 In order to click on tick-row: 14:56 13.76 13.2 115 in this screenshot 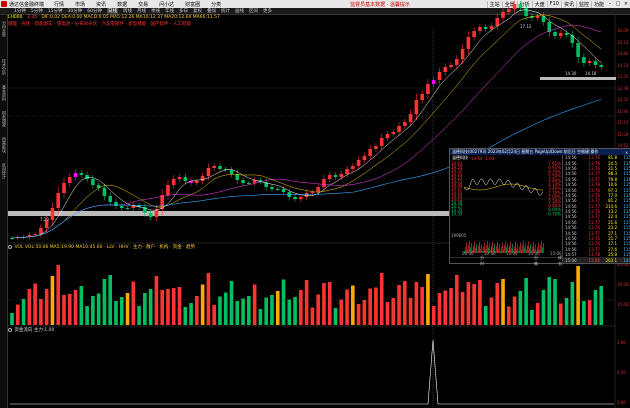, I will do `click(596, 211)`.